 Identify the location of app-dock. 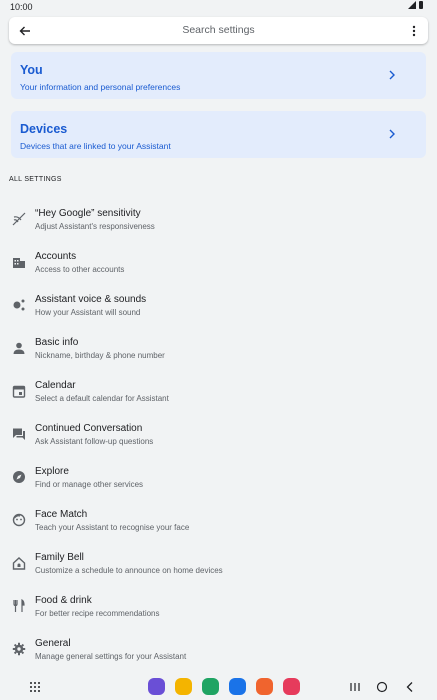
(224, 686).